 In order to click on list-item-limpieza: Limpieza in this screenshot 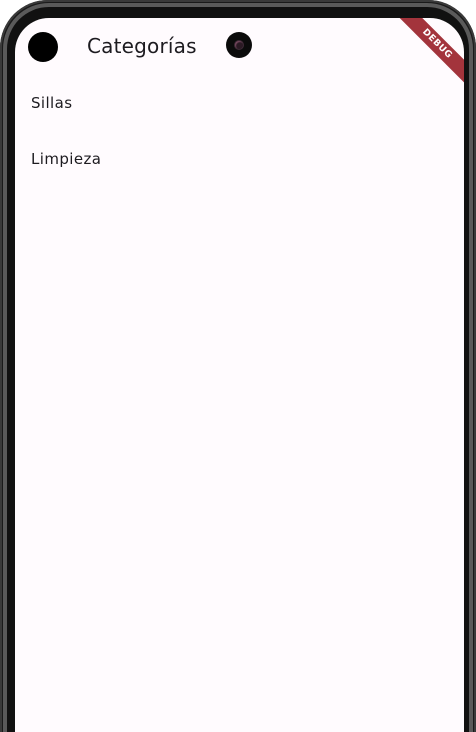, I will do `click(239, 160)`.